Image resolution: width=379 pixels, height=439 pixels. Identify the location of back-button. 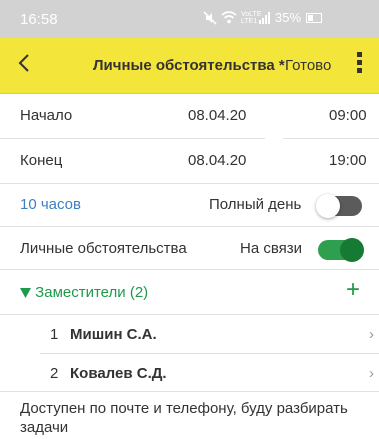
(24, 65).